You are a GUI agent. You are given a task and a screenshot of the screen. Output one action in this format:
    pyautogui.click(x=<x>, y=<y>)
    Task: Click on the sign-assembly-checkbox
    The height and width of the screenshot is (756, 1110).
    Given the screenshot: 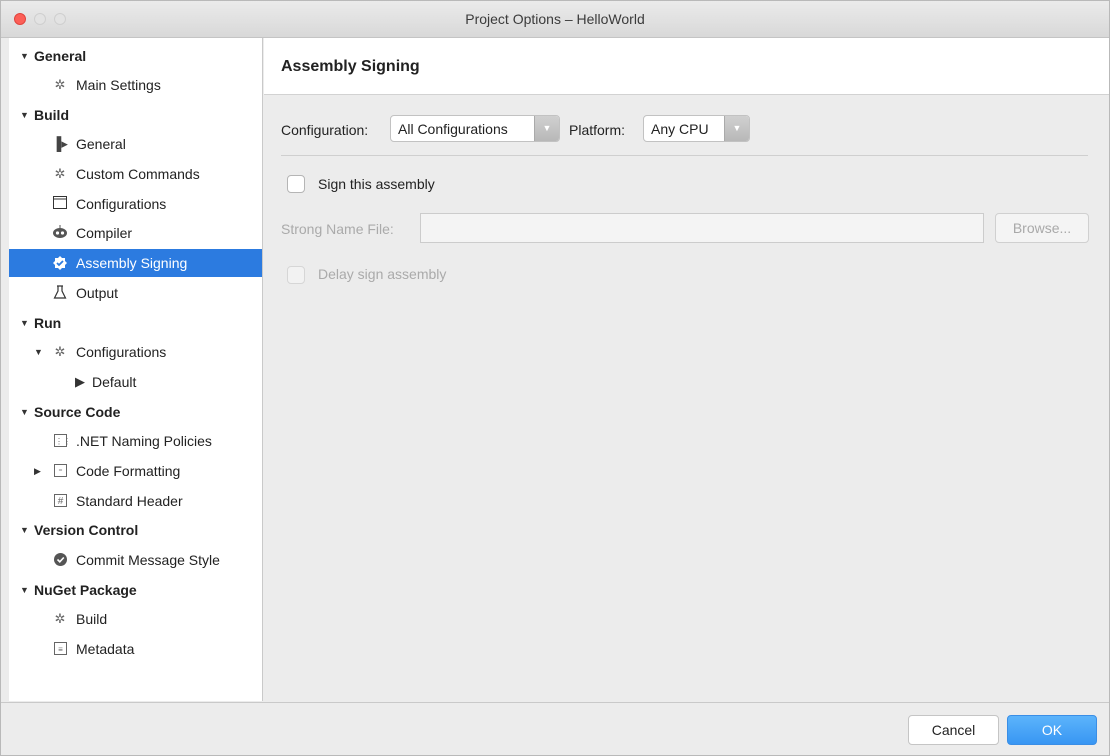 What is the action you would take?
    pyautogui.click(x=296, y=184)
    